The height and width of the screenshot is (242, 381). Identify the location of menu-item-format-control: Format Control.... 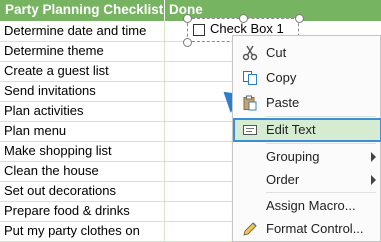
(307, 229).